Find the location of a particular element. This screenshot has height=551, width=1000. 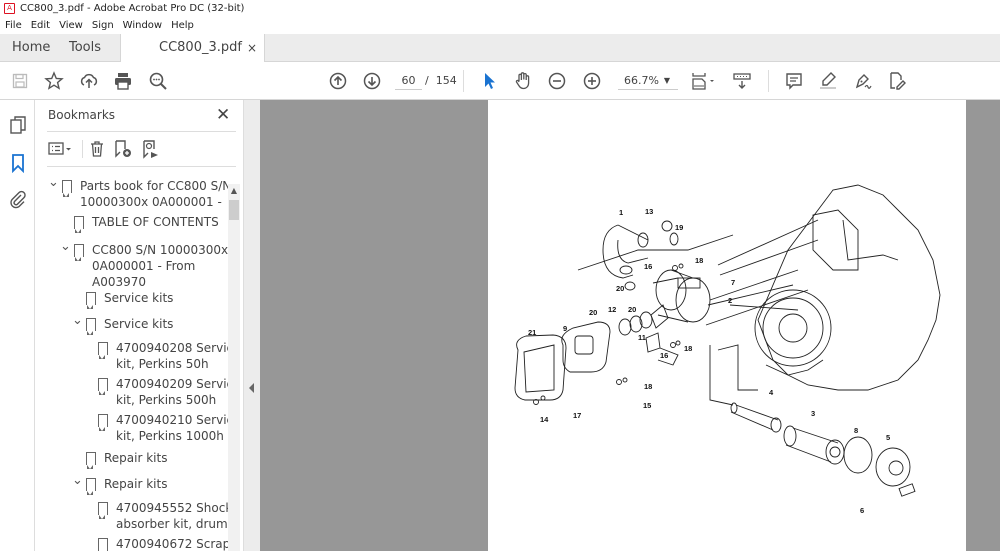

menu-window: Window is located at coordinates (142, 25).